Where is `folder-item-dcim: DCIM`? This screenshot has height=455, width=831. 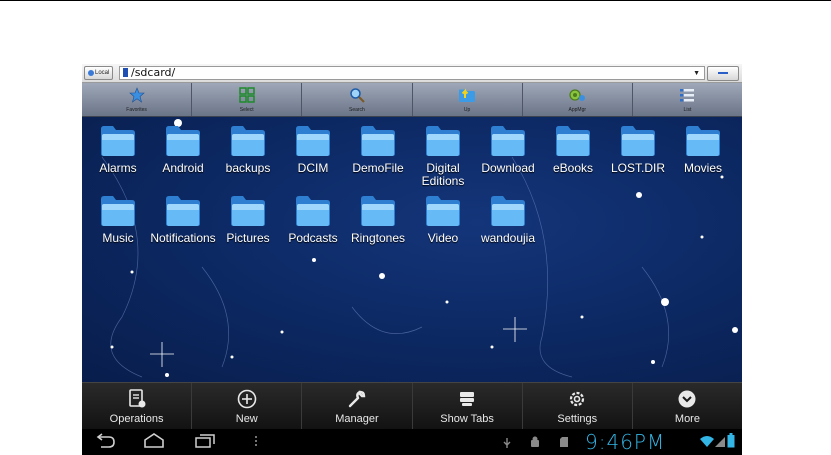
folder-item-dcim: DCIM is located at coordinates (313, 155).